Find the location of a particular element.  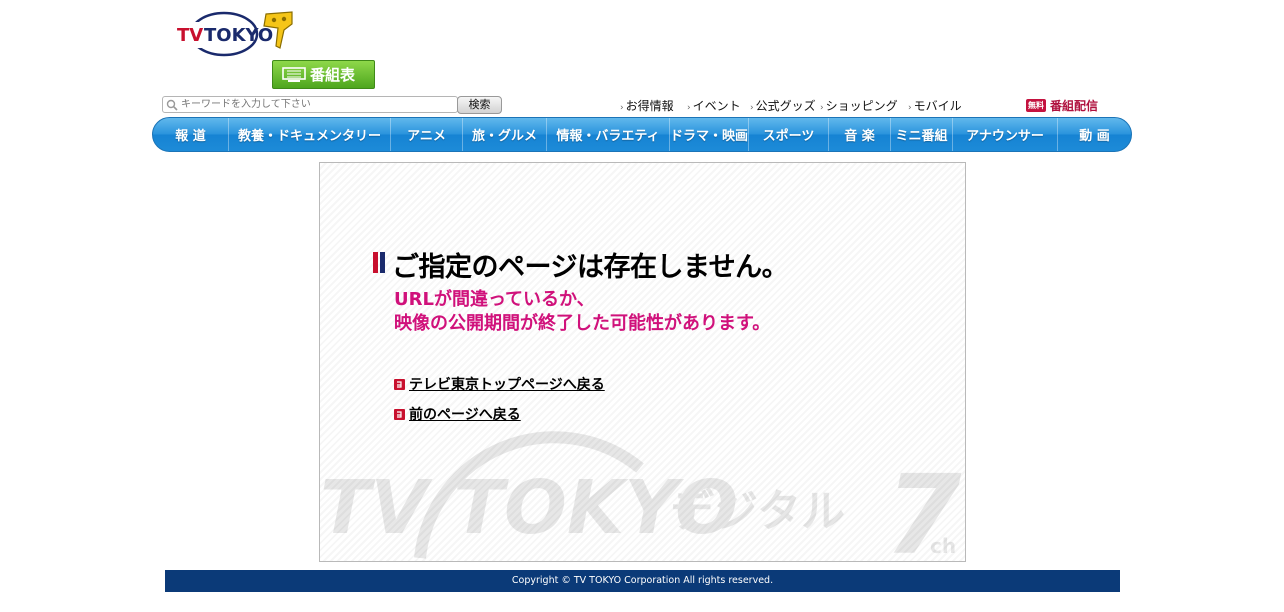

svg-text: デジタル is located at coordinates (757, 511).